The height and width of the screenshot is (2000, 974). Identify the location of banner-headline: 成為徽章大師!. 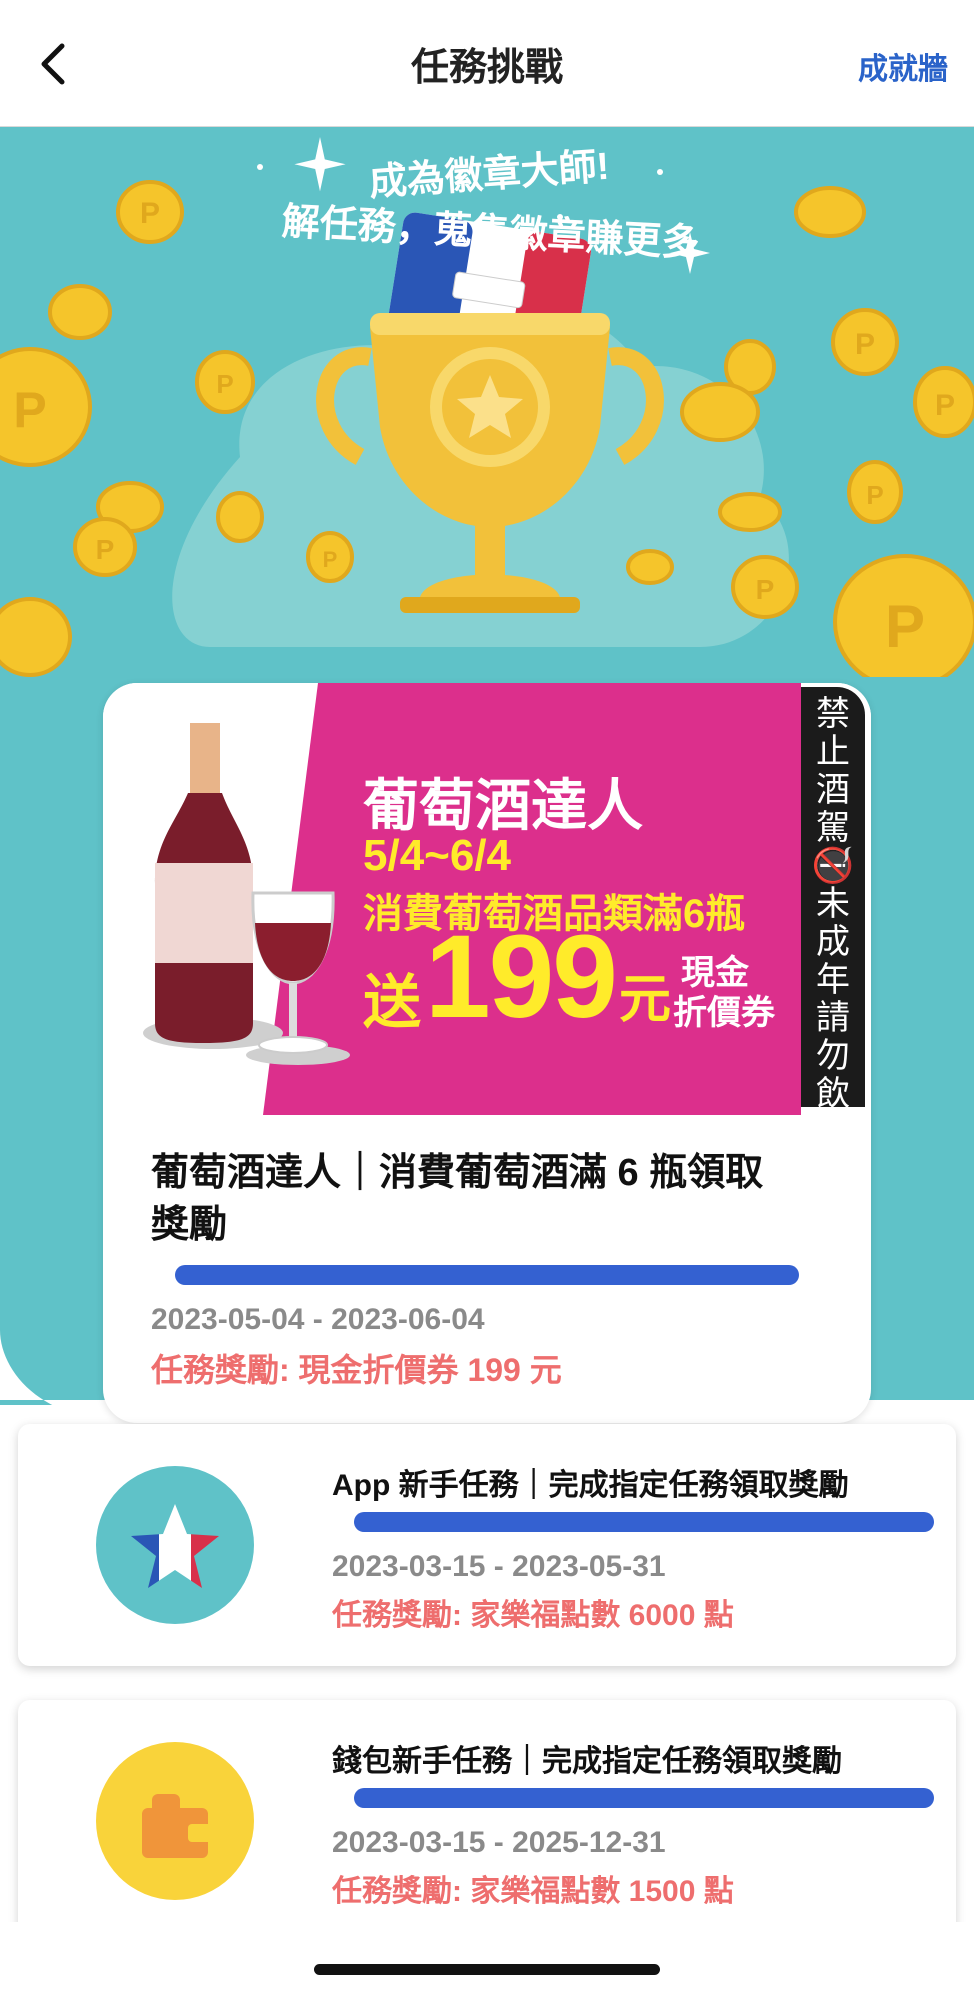
(489, 175).